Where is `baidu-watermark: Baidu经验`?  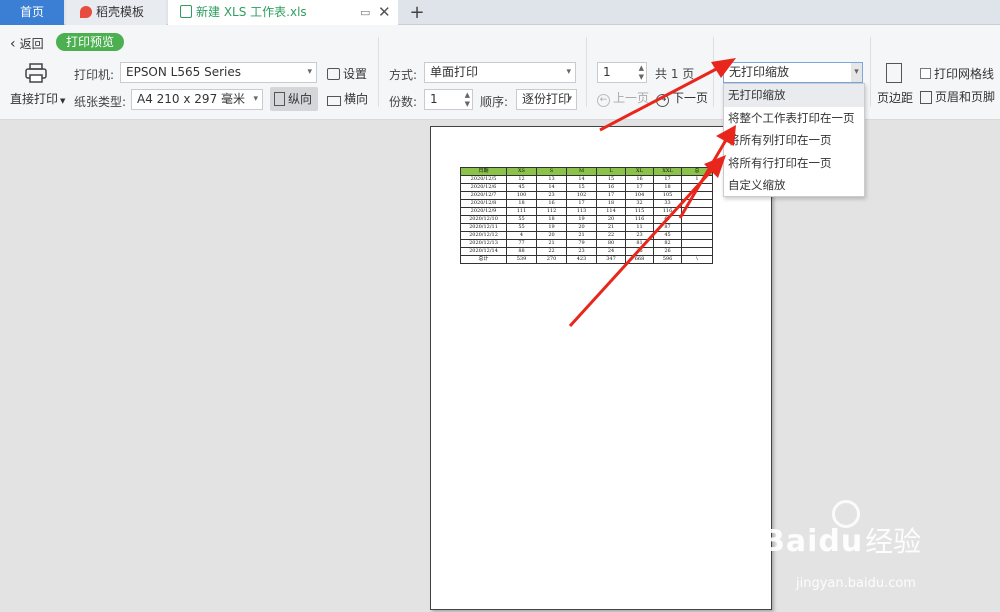 baidu-watermark: Baidu经验 is located at coordinates (842, 530).